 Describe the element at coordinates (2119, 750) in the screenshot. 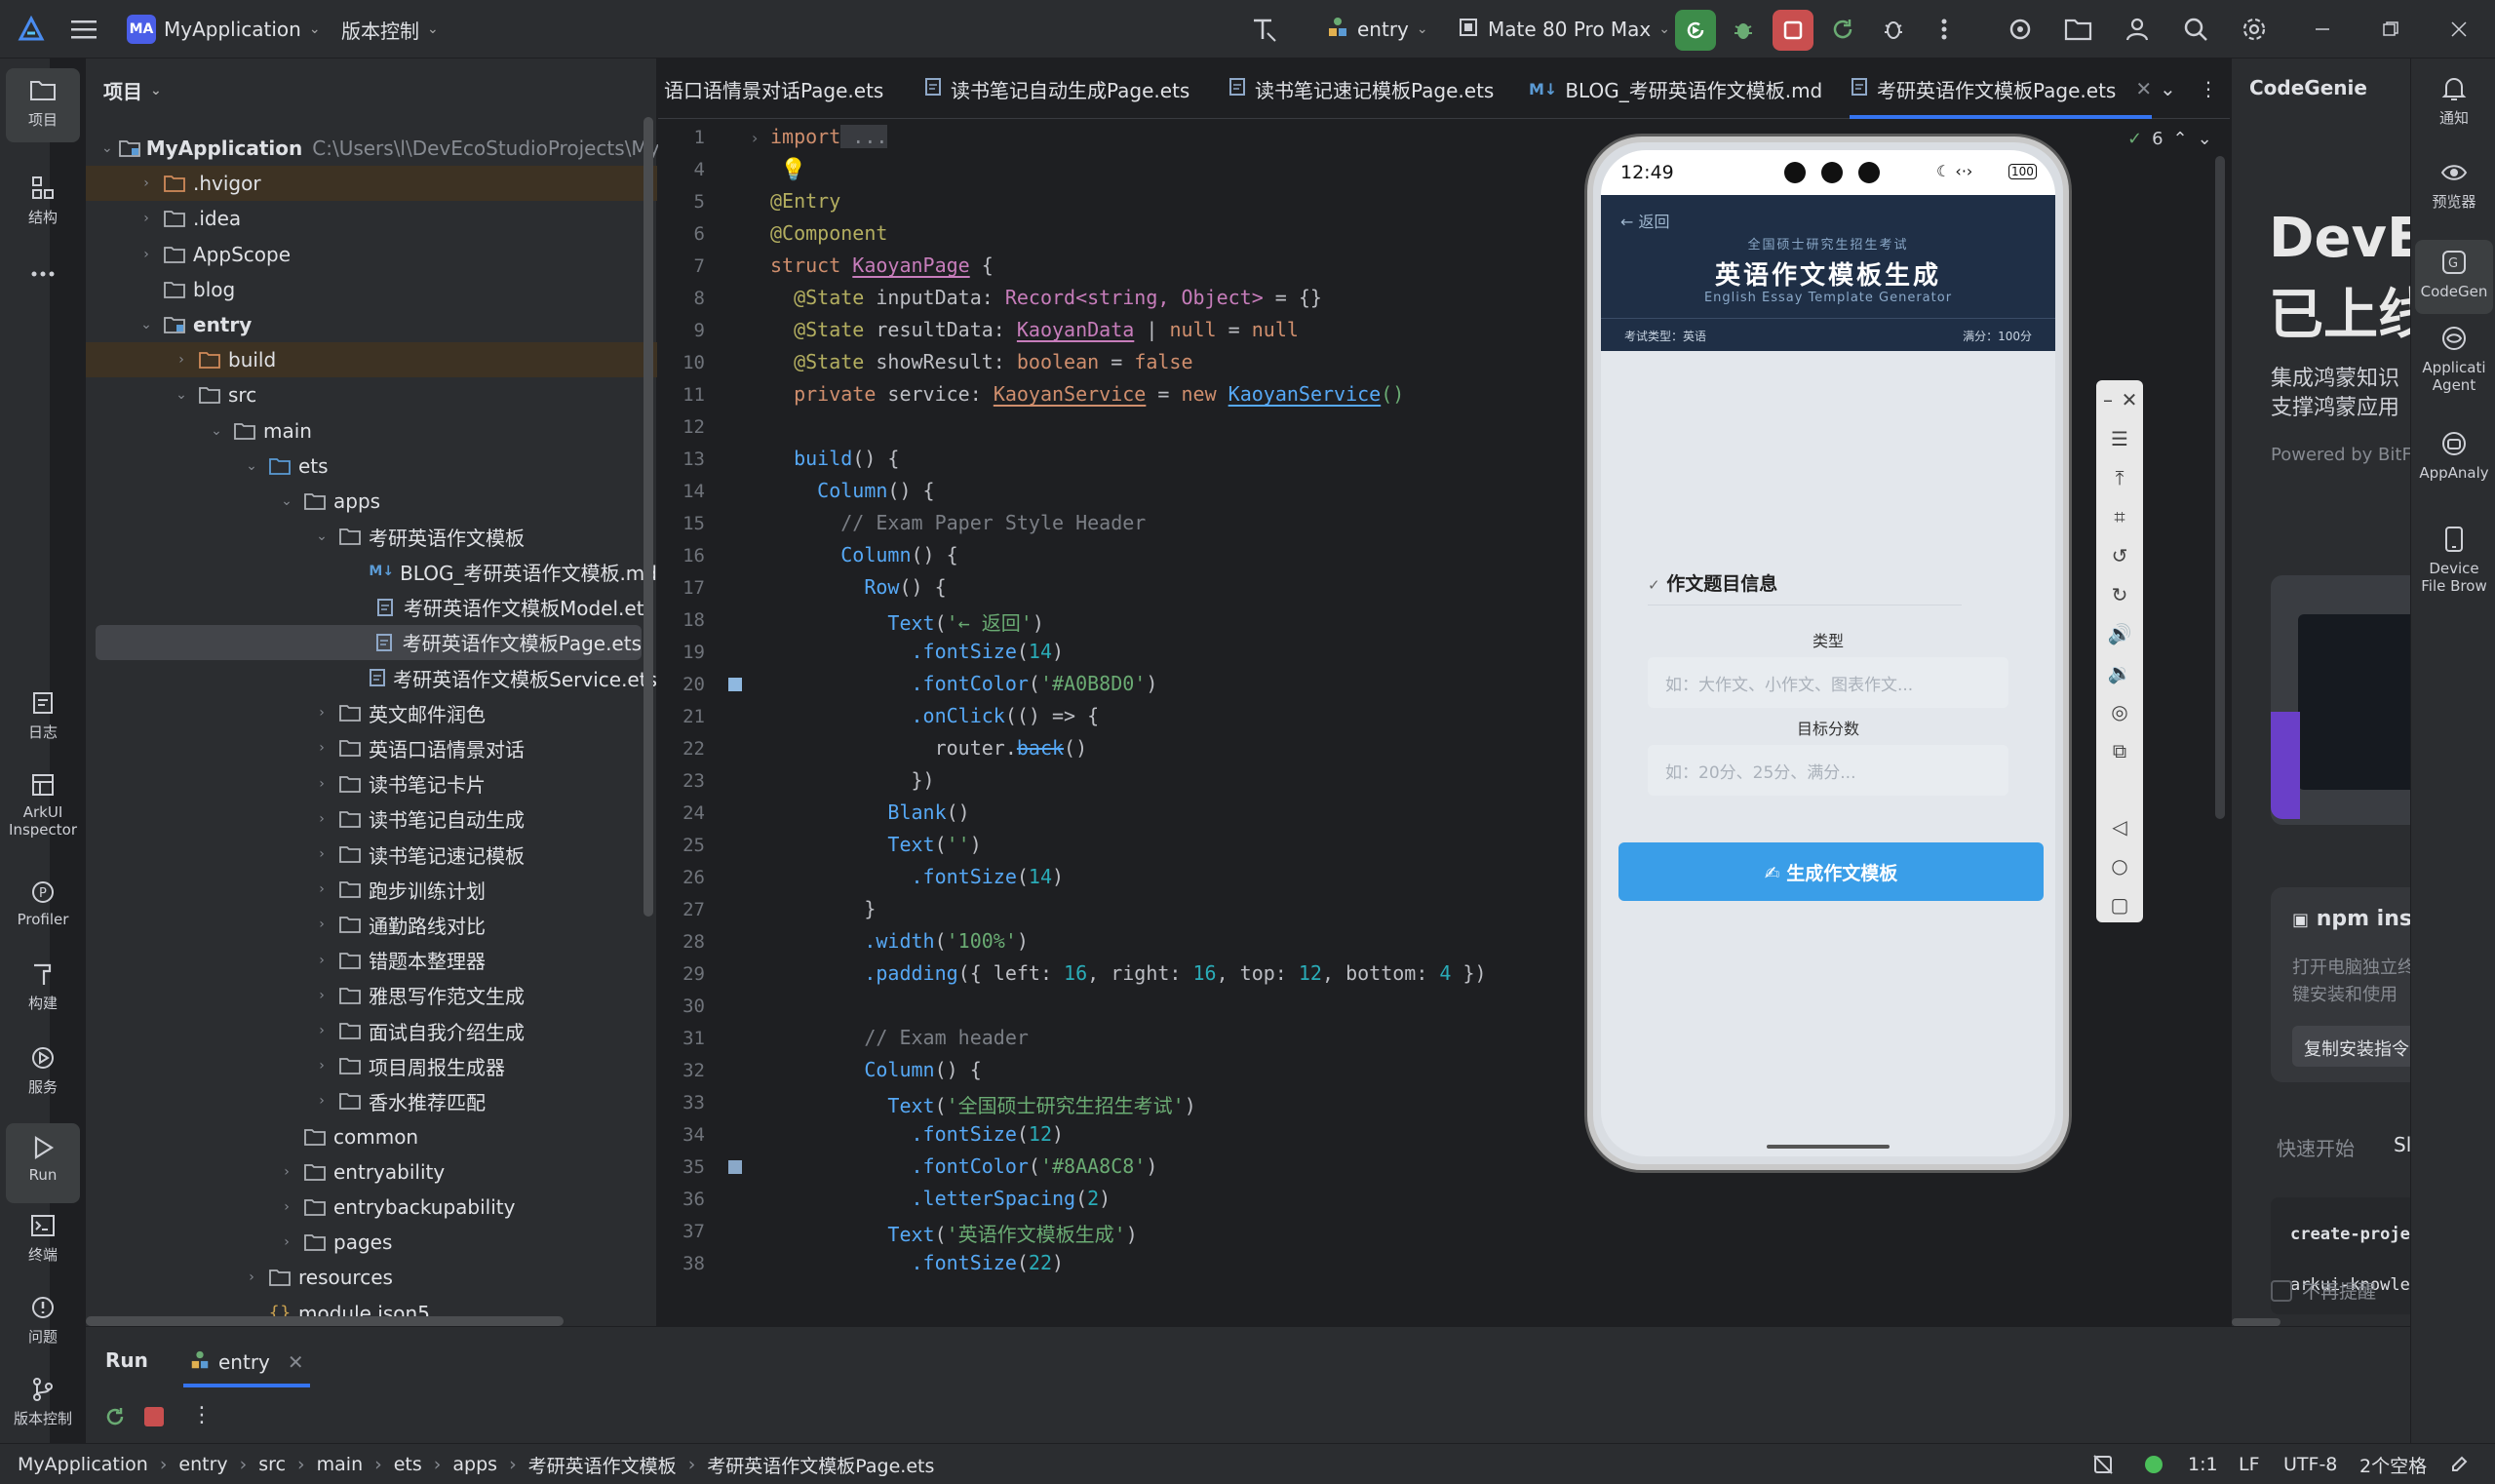

I see `screenshot-icon: ⧉` at that location.